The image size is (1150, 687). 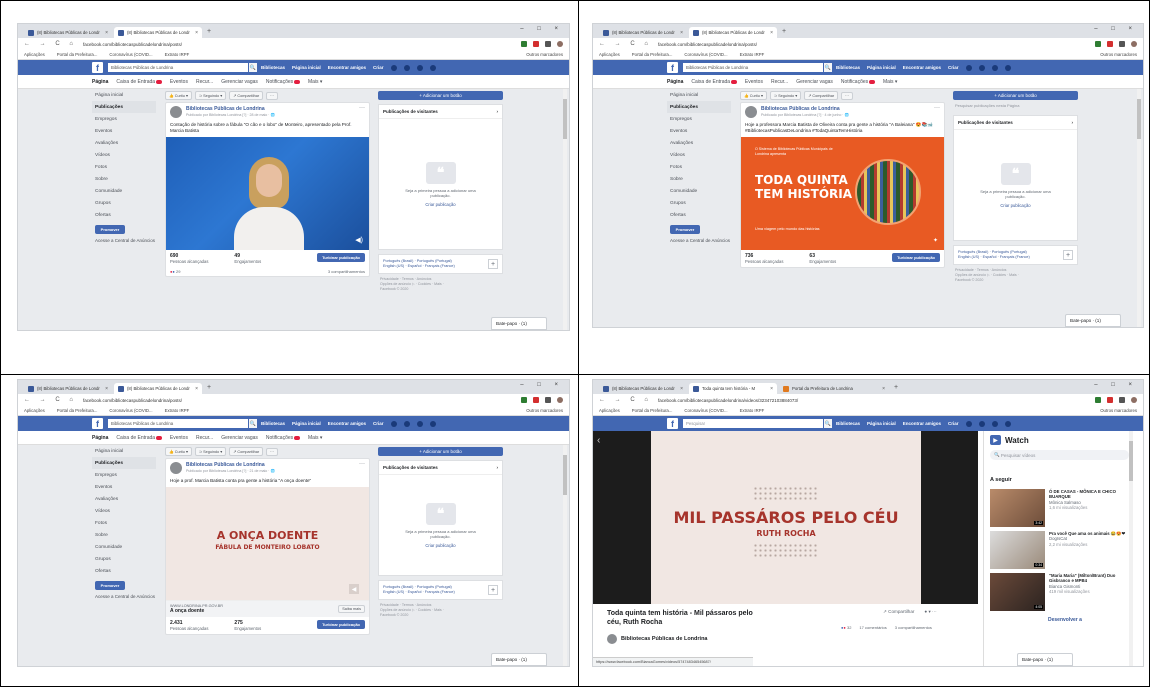 I want to click on reactions-count: ●● 29, so click(x=175, y=271).